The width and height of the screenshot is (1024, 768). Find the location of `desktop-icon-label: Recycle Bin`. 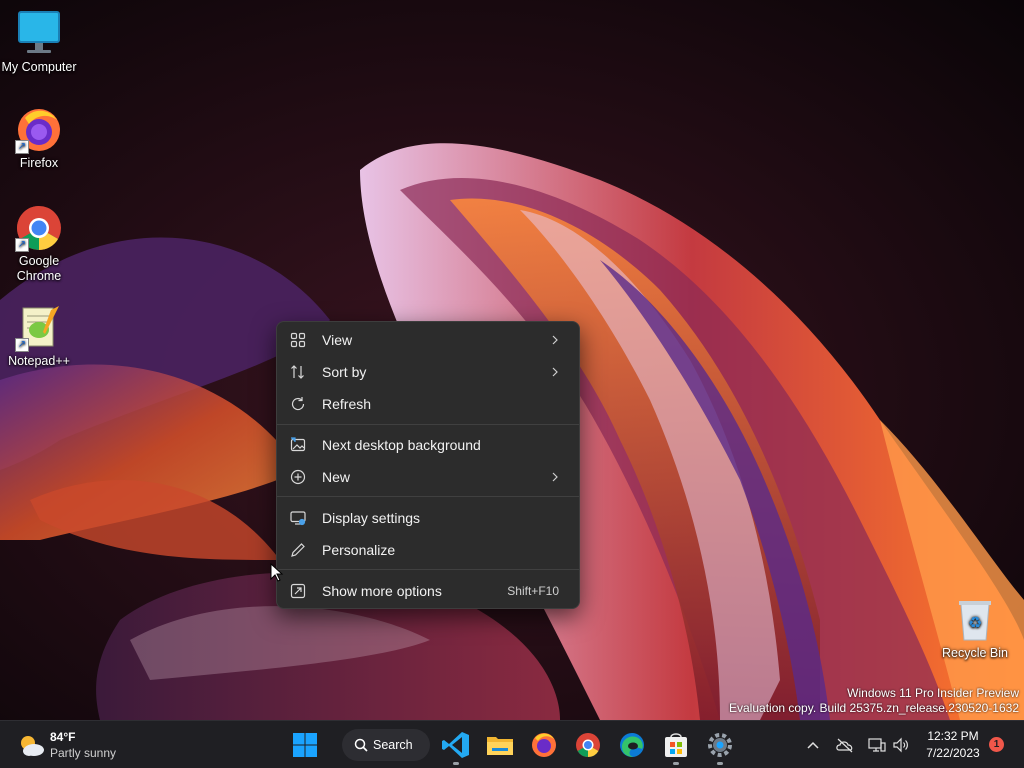

desktop-icon-label: Recycle Bin is located at coordinates (975, 653).